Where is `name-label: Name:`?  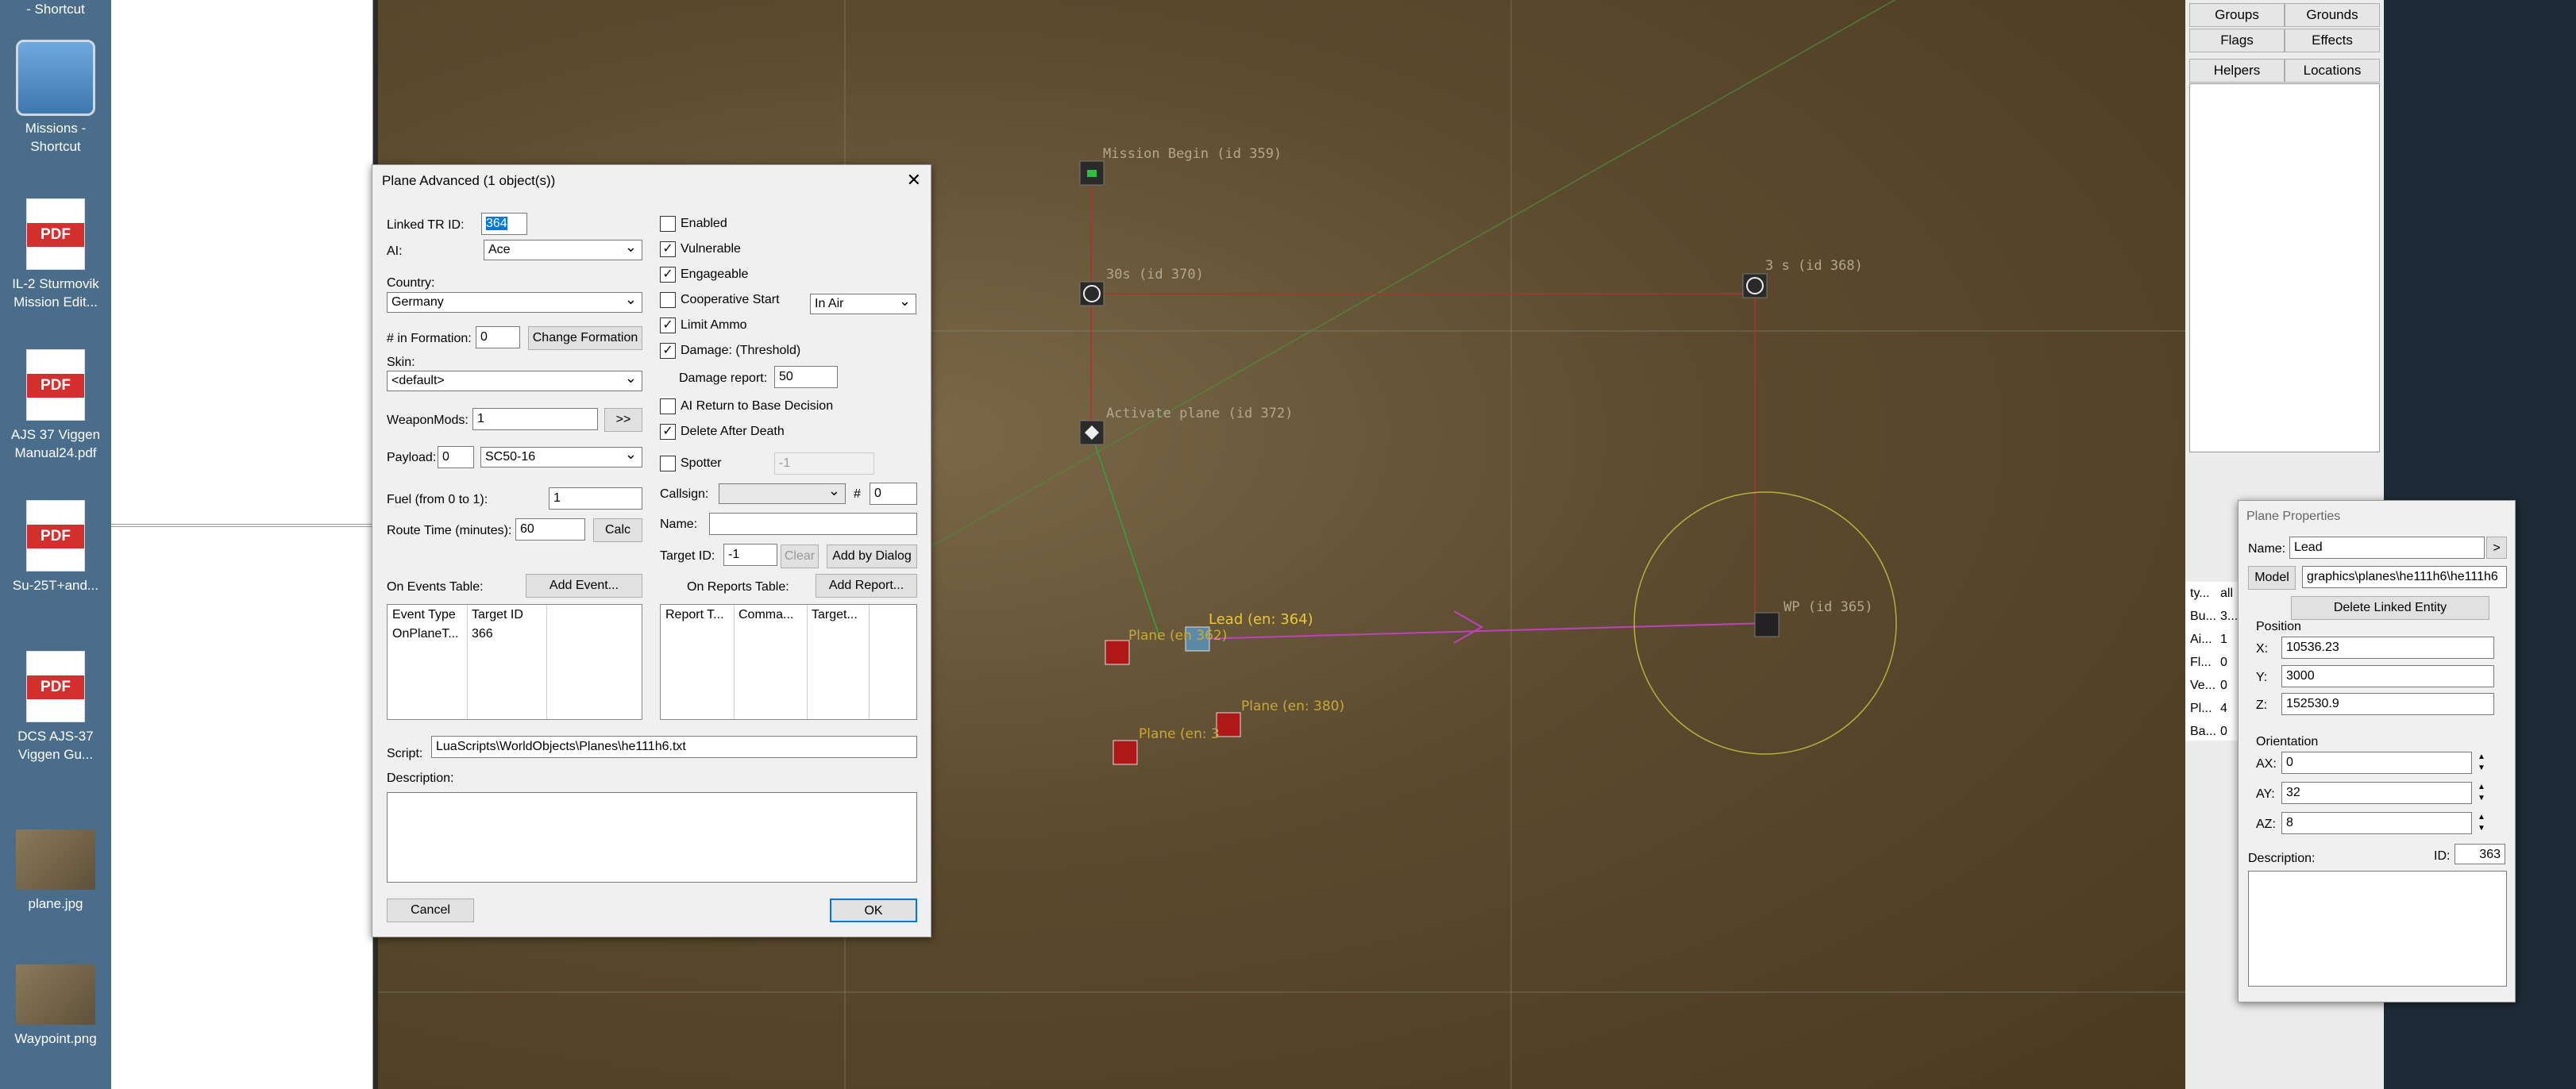
name-label: Name: is located at coordinates (2267, 549).